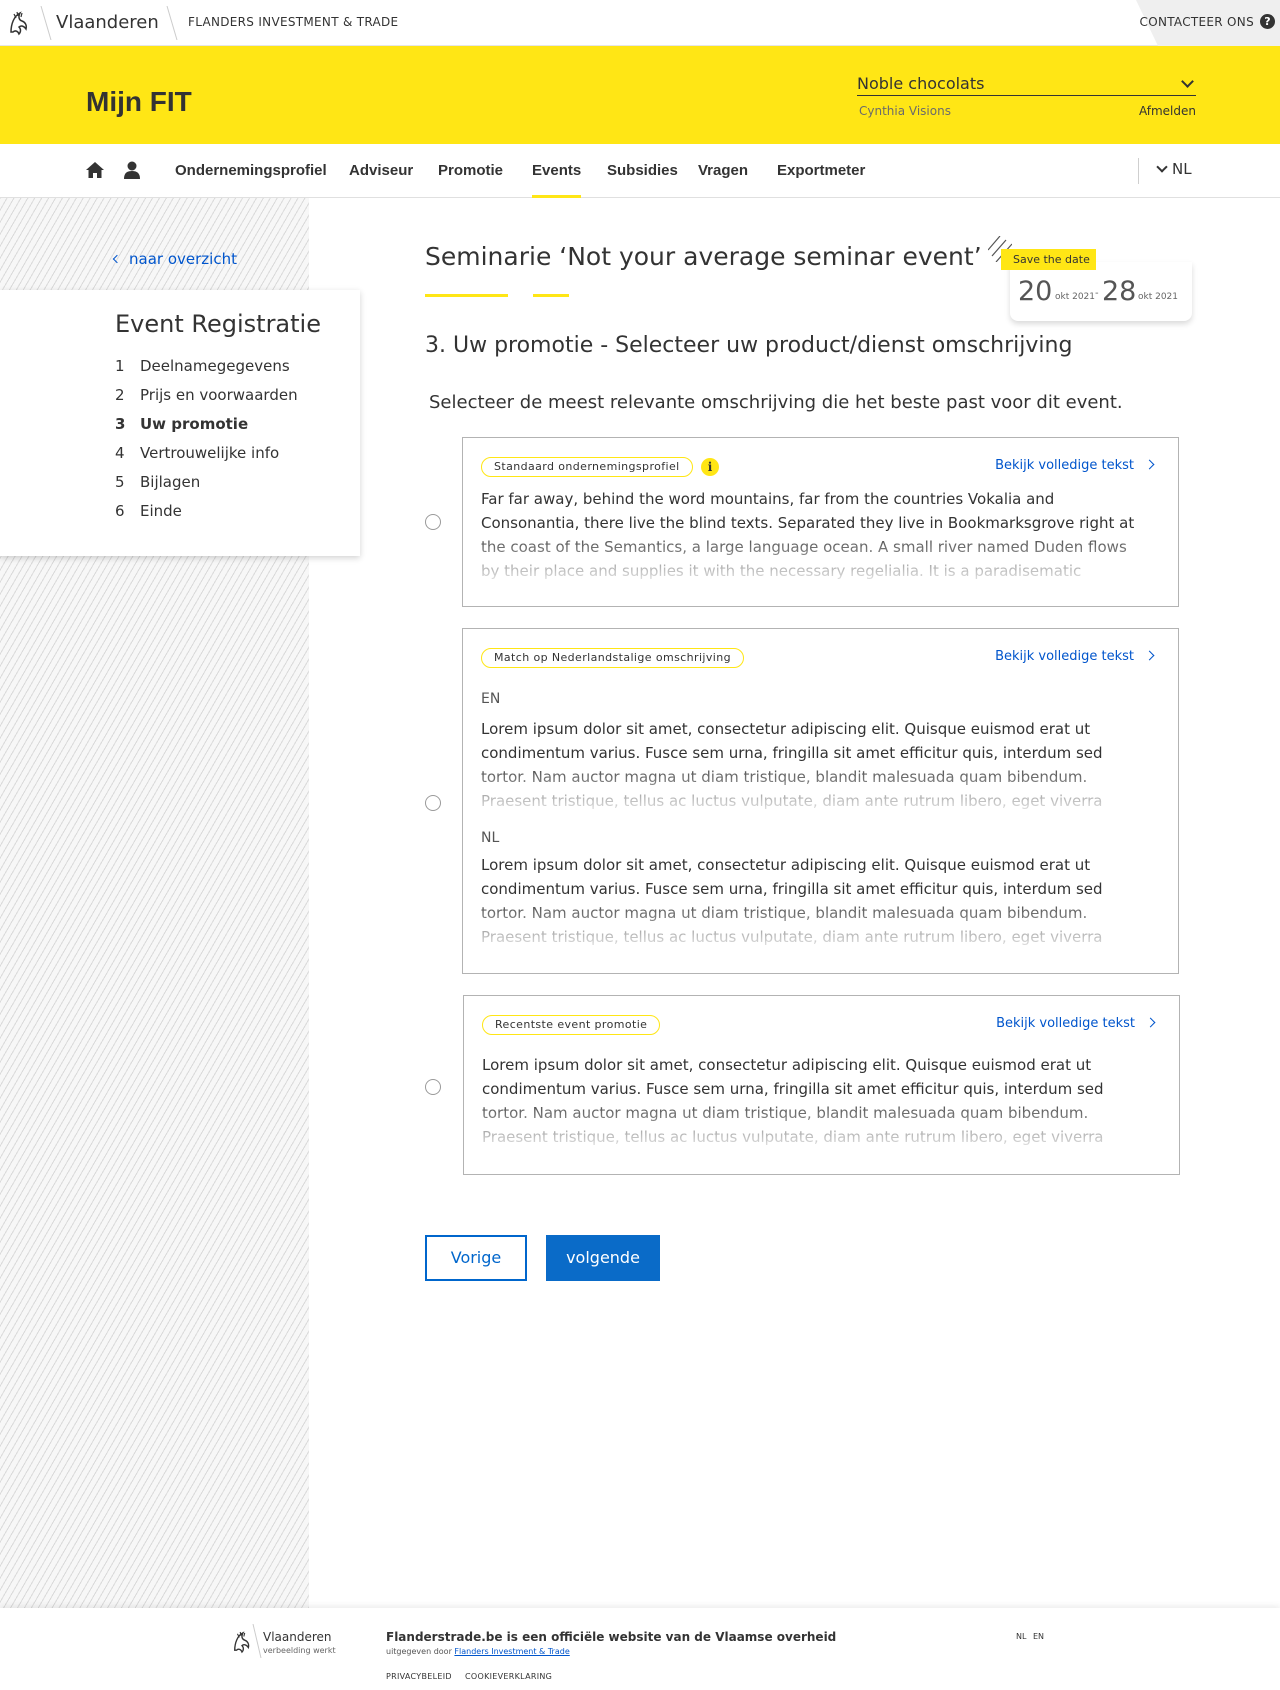 This screenshot has width=1280, height=1690. What do you see at coordinates (508, 1676) in the screenshot?
I see `cookie-link: COOKIEVERKLARING` at bounding box center [508, 1676].